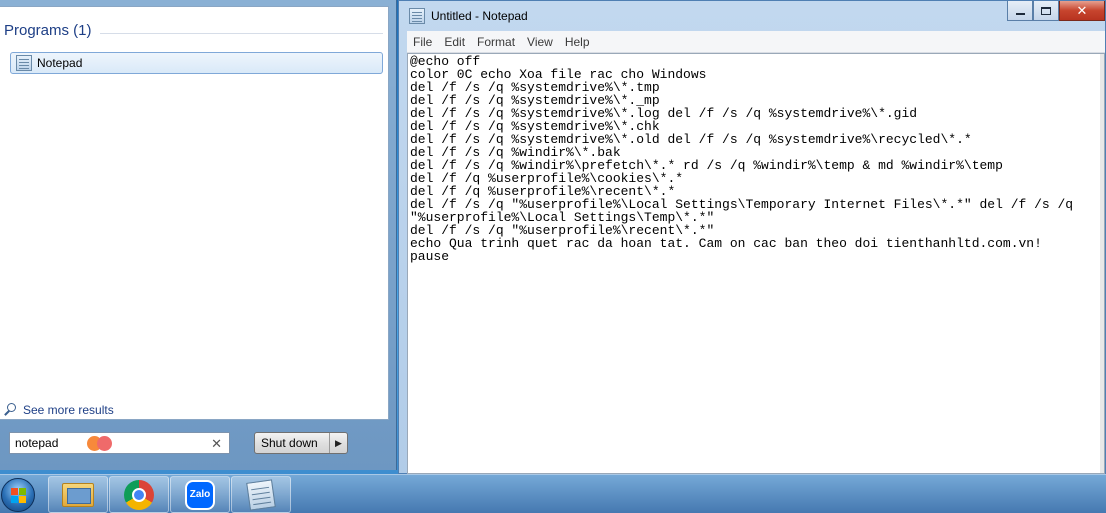  Describe the element at coordinates (756, 42) in the screenshot. I see `notepad-menubar: File Edit Format View Help` at that location.